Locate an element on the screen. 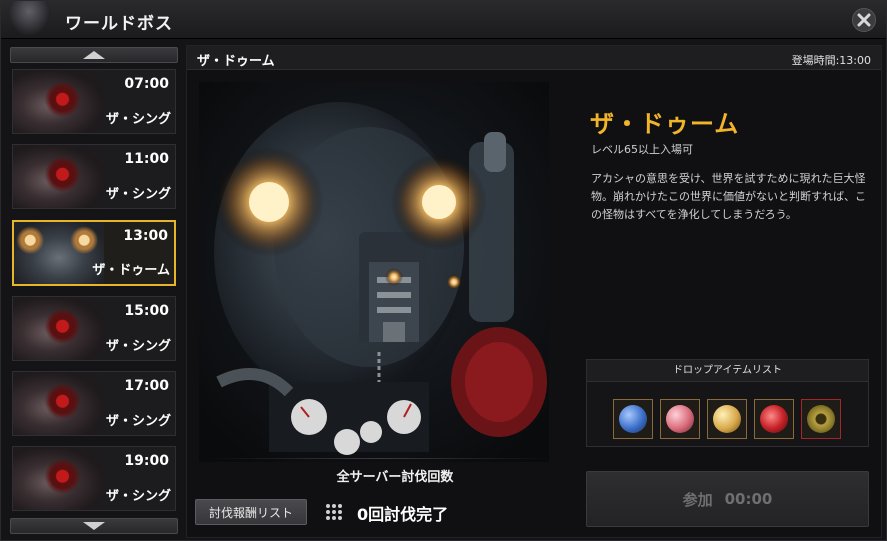 Image resolution: width=887 pixels, height=541 pixels. divider is located at coordinates (379, 458).